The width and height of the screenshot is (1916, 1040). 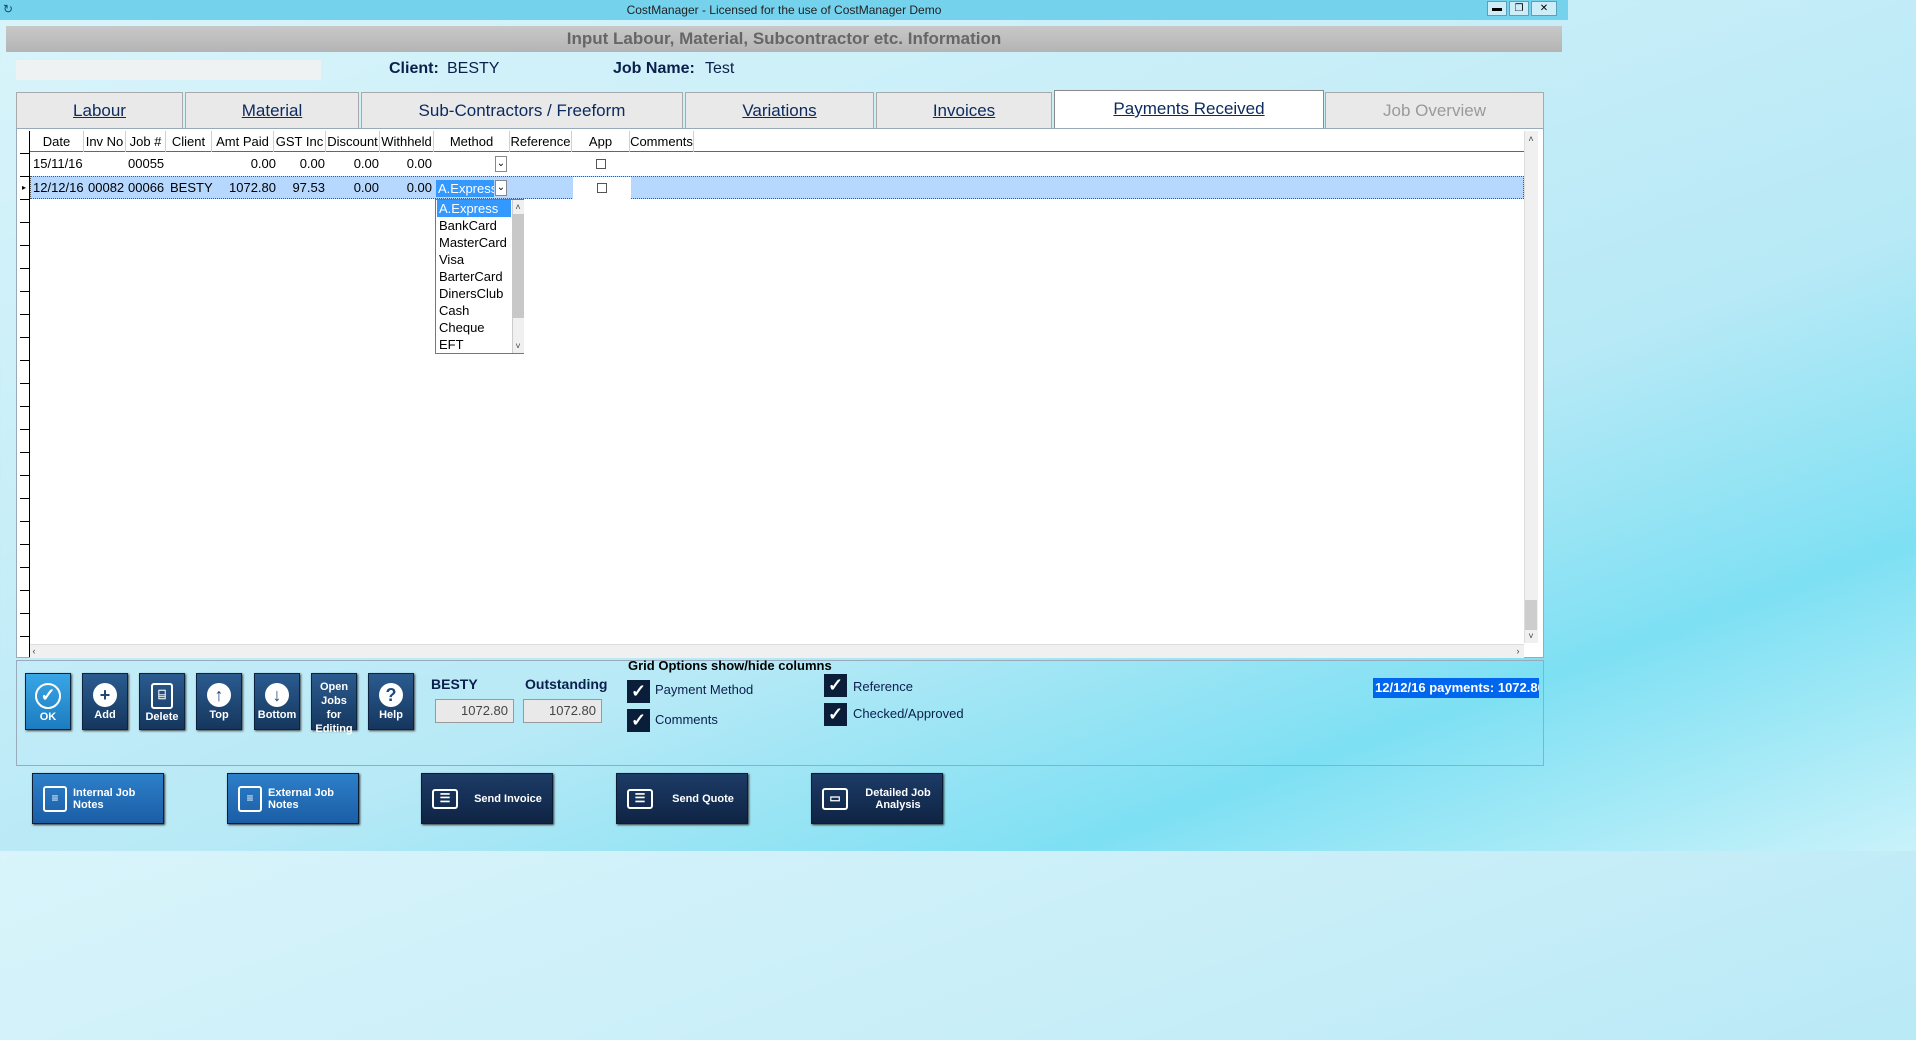 What do you see at coordinates (162, 717) in the screenshot?
I see `delete-label: Delete` at bounding box center [162, 717].